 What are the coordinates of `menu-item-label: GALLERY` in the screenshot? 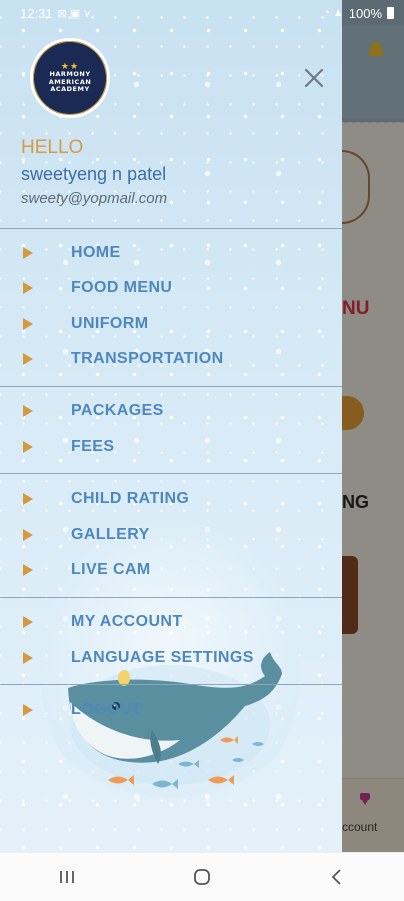 It's located at (110, 534).